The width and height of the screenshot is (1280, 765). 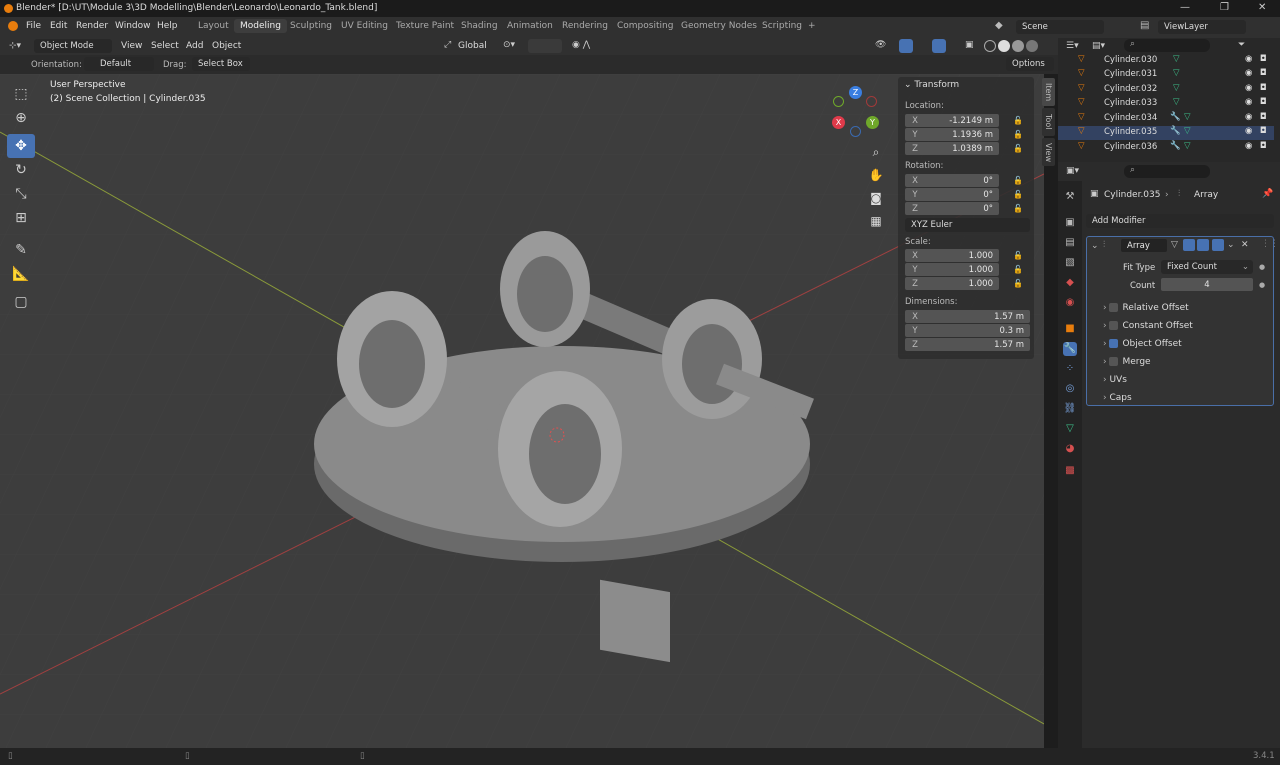 I want to click on scale-tool-icon: ⤡, so click(x=21, y=194).